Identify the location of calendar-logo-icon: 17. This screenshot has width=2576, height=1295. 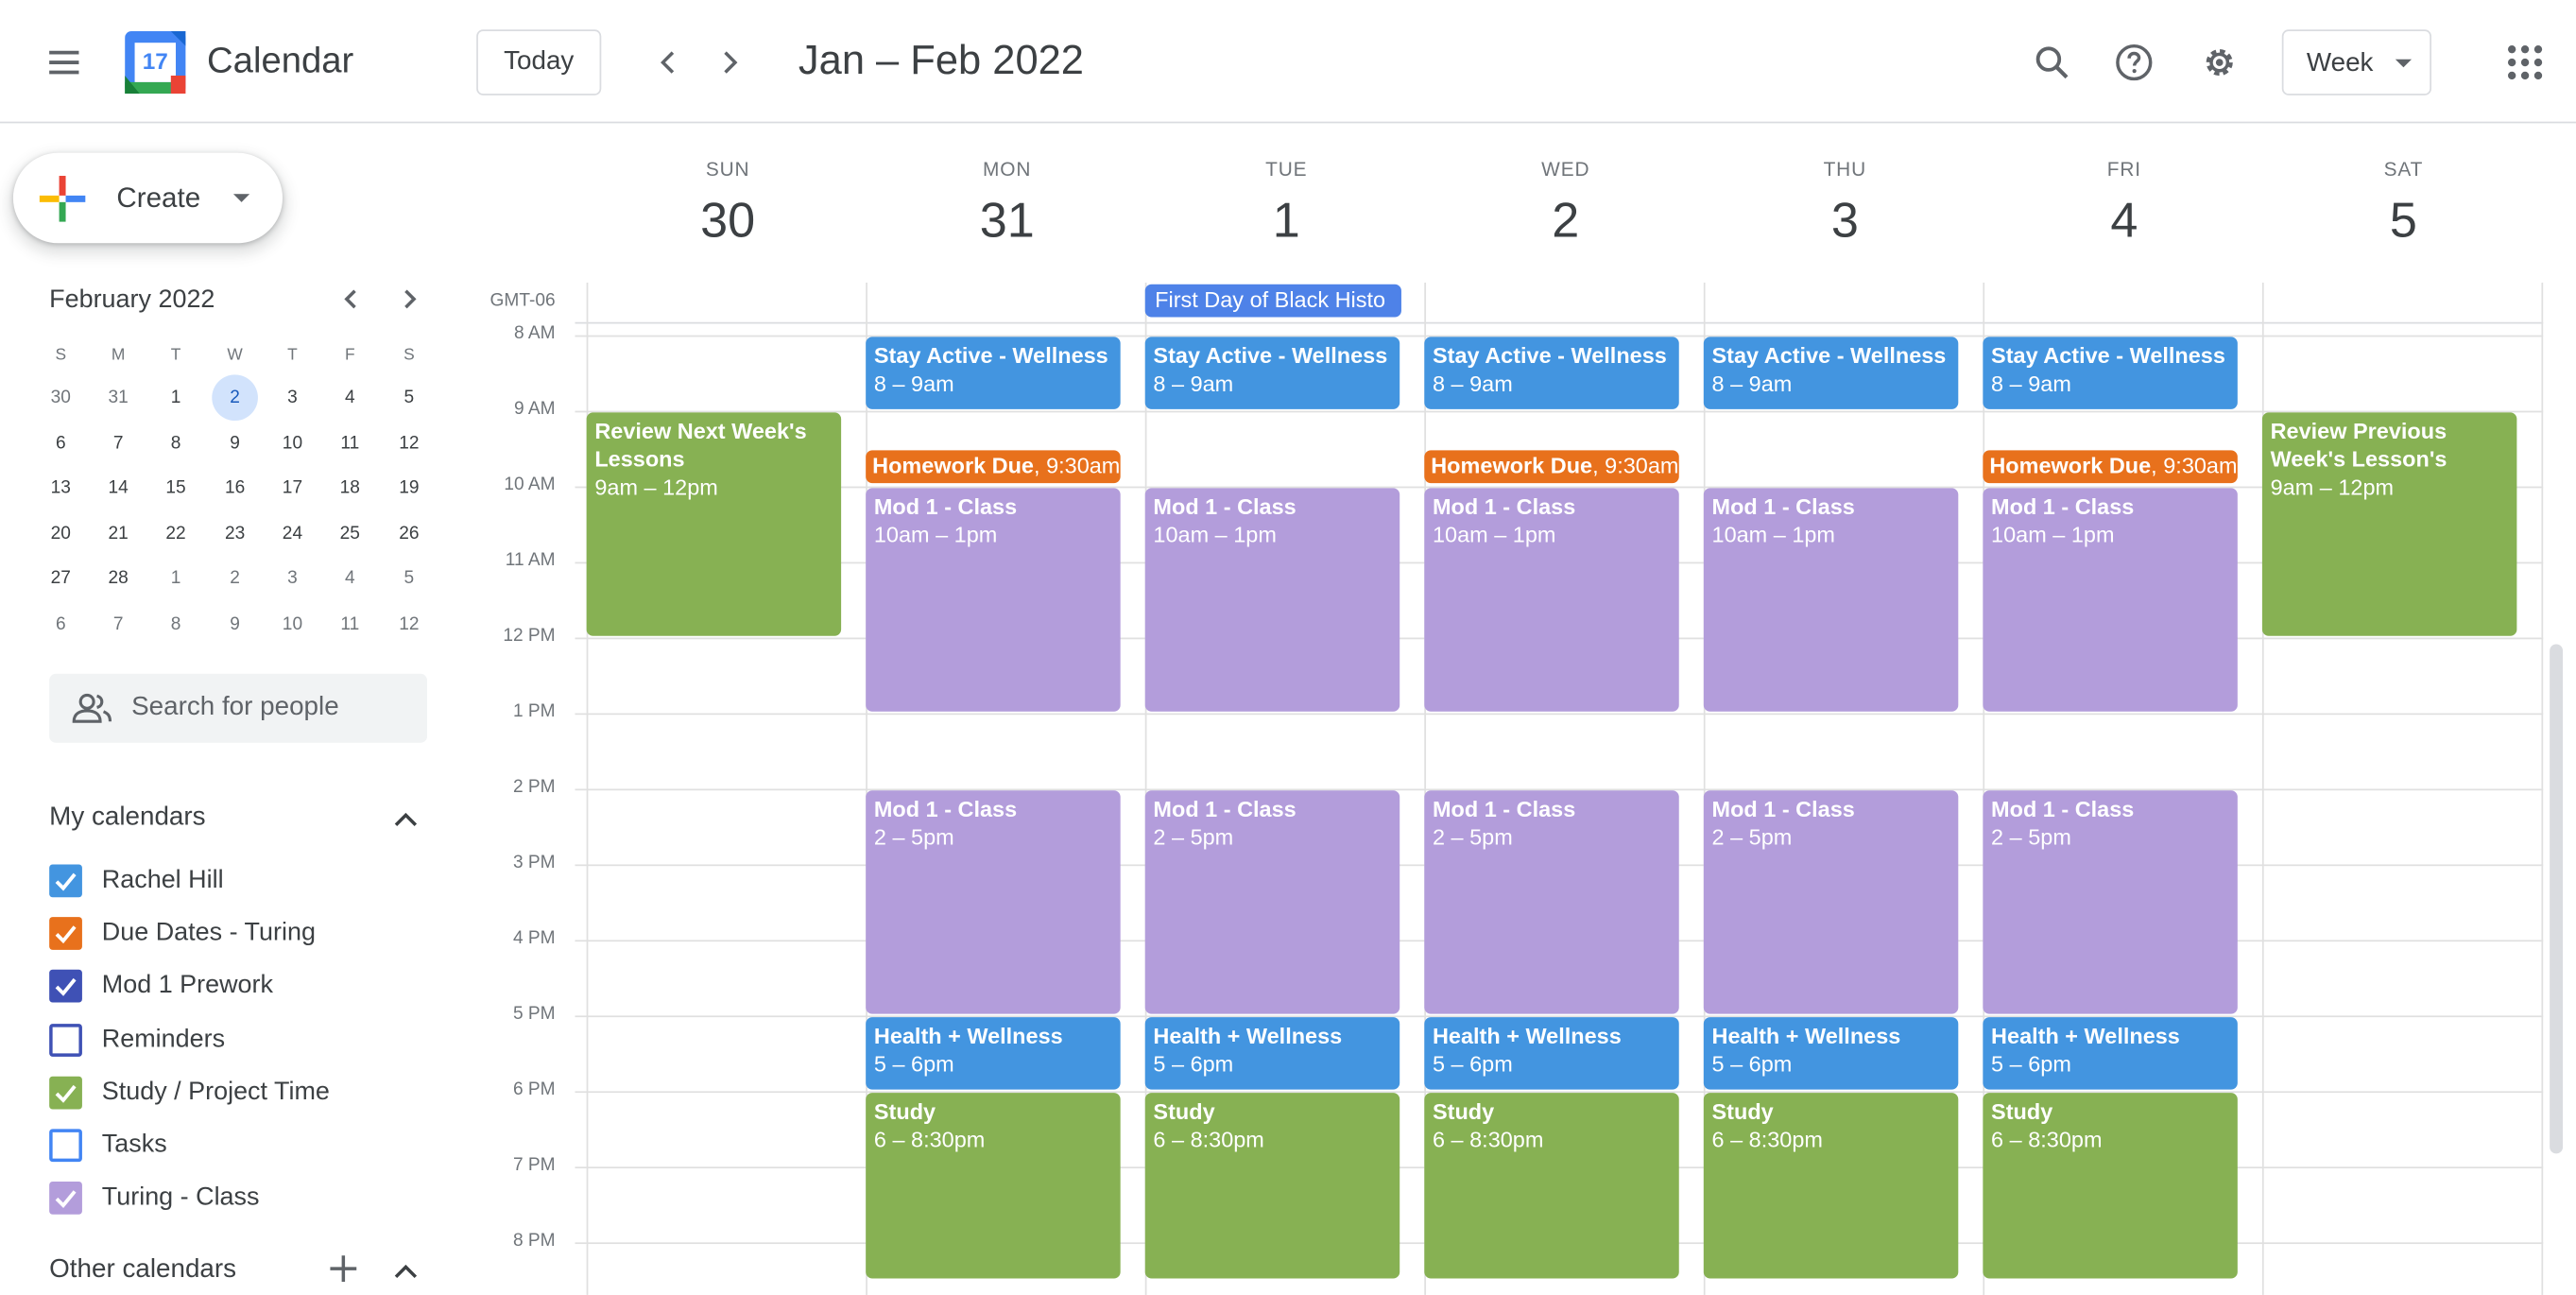
(155, 63).